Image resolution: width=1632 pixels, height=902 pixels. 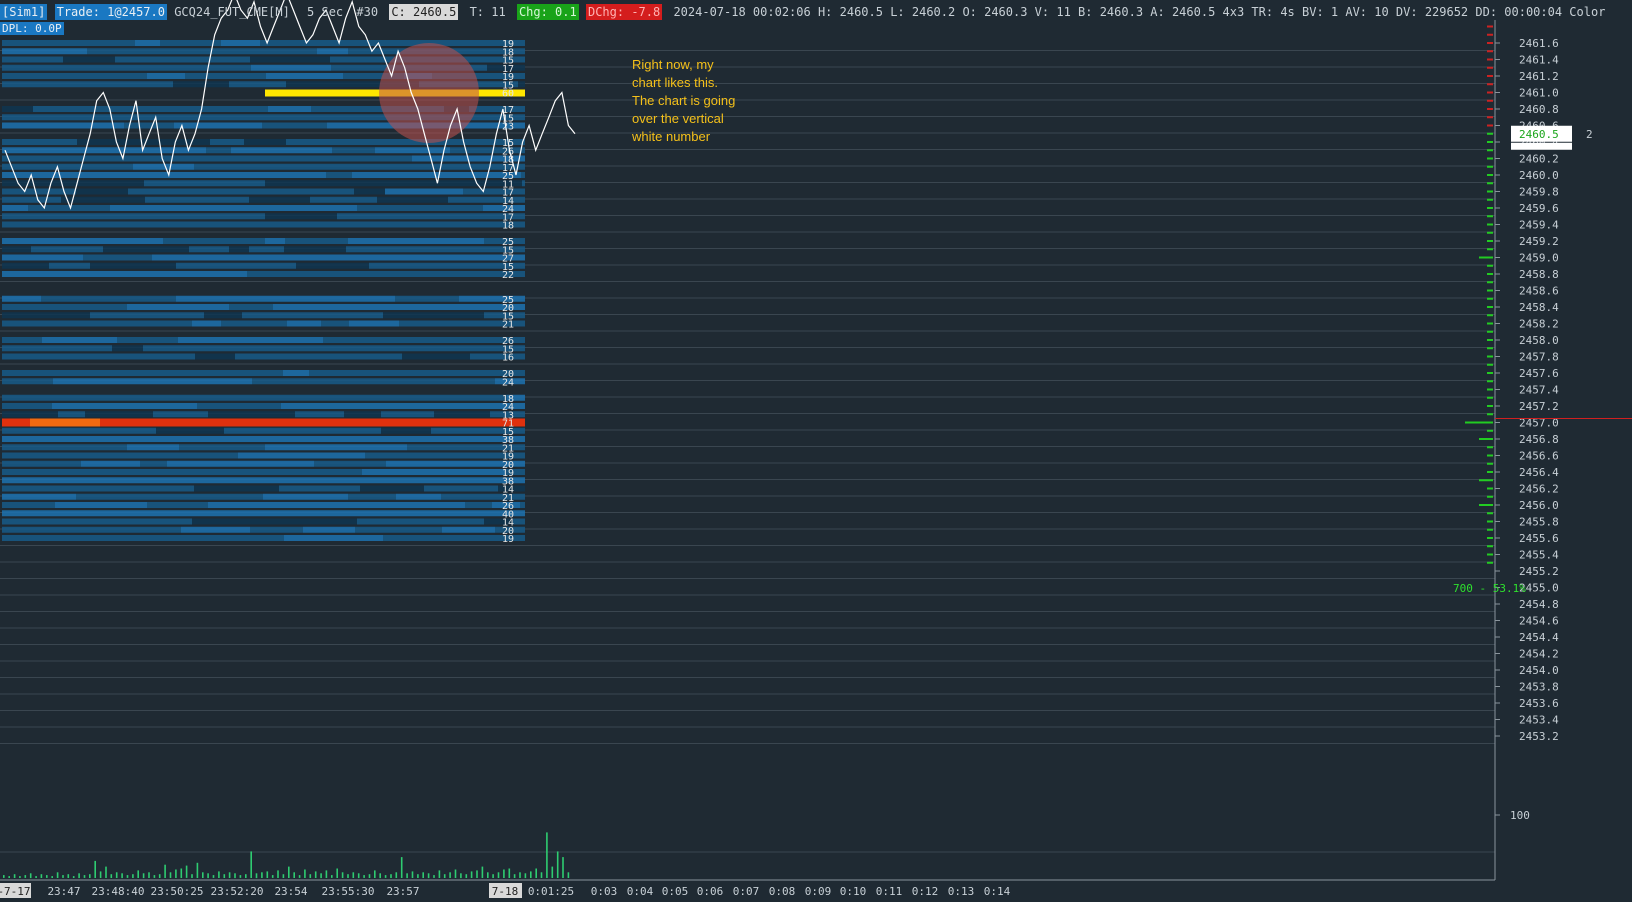 I want to click on price-label: 2461.2, so click(x=1539, y=76).